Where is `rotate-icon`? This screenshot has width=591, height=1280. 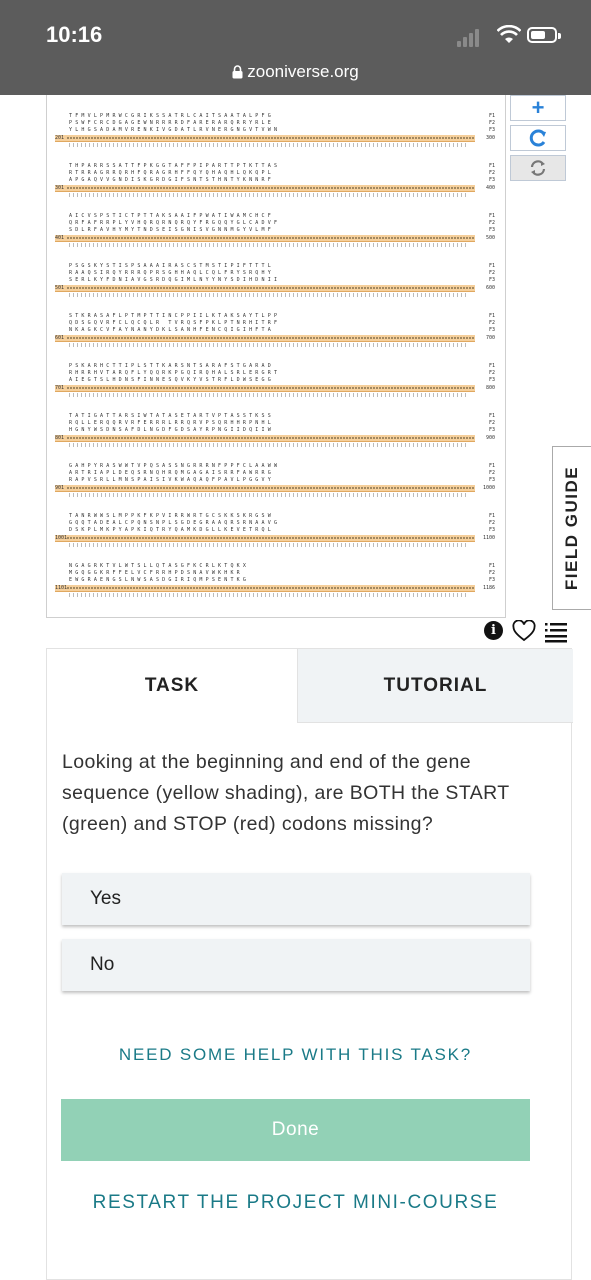
rotate-icon is located at coordinates (538, 168).